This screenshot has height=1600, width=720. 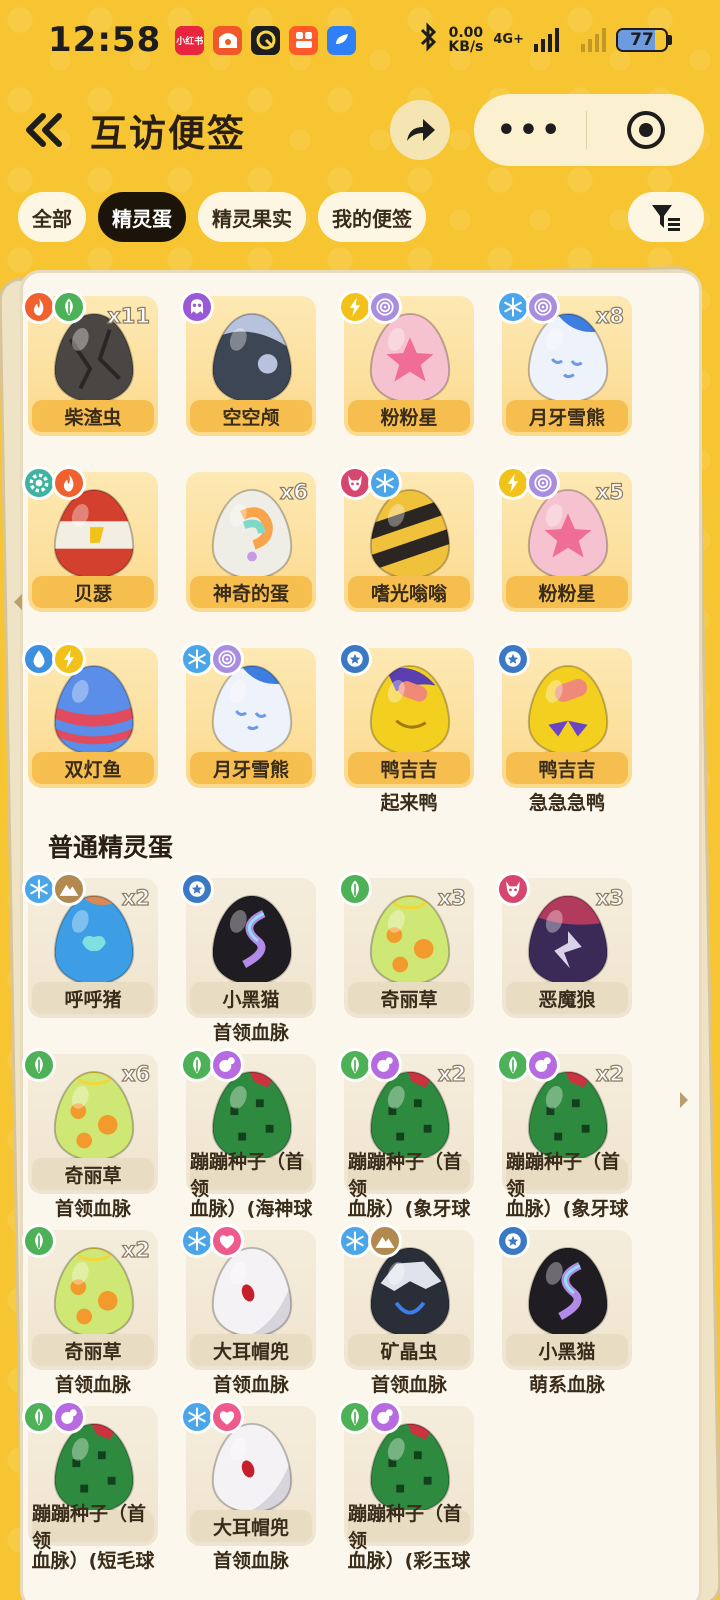 I want to click on normal-egg-tile: 小黑猫, so click(x=564, y=1297).